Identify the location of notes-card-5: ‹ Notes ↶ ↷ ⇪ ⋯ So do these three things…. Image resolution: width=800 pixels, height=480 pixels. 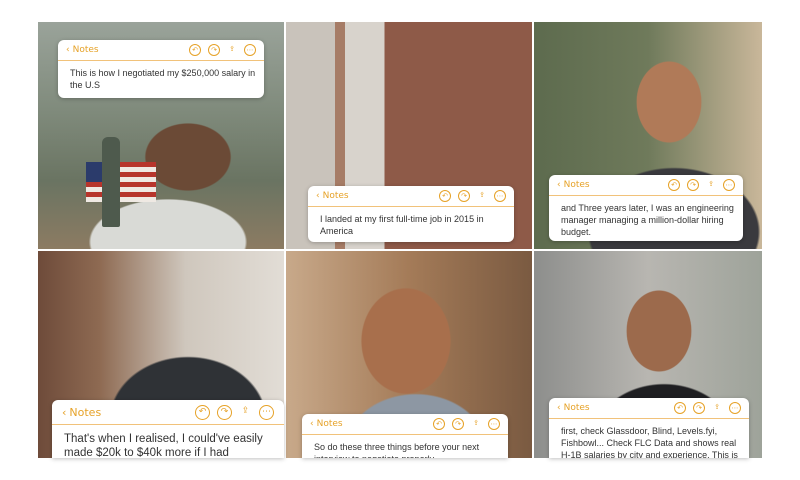
(405, 436).